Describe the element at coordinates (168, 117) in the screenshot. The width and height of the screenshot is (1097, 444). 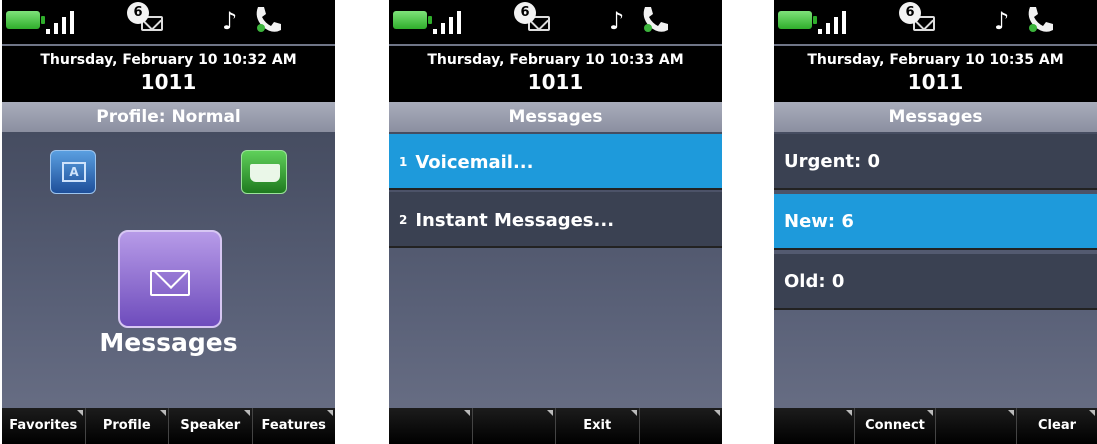
I see `page-title: Profile: Normal` at that location.